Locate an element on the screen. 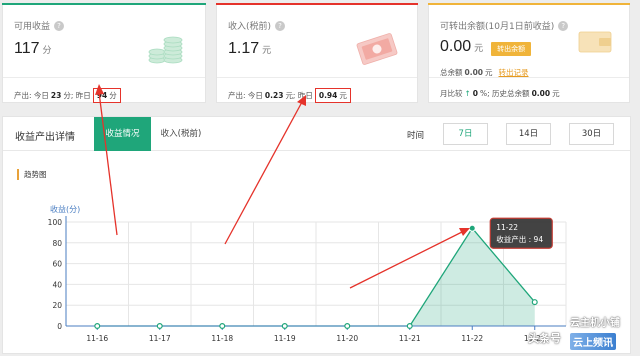 The height and width of the screenshot is (356, 640). x-tick-label: 11-16 is located at coordinates (97, 338).